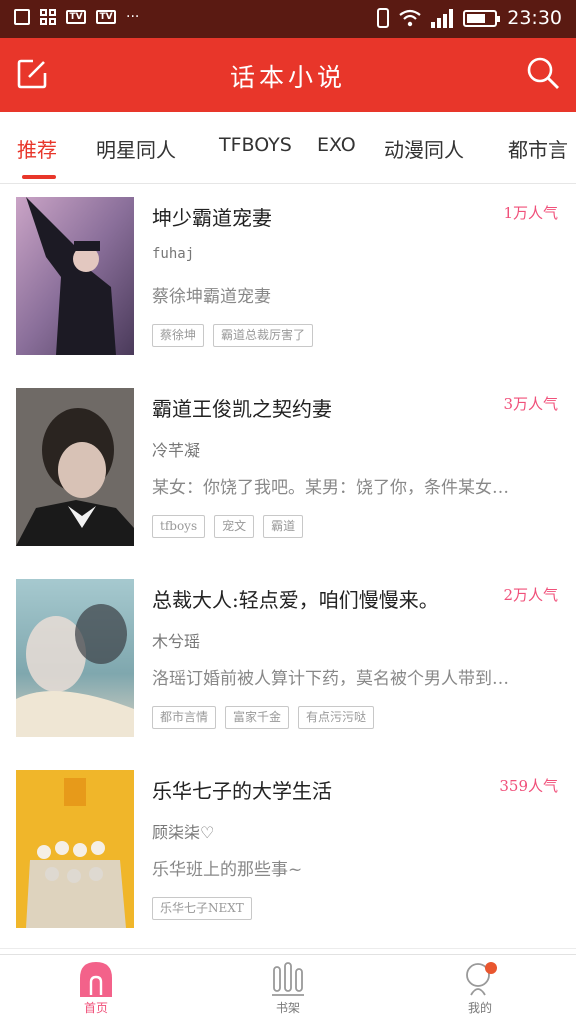 The width and height of the screenshot is (576, 1025). What do you see at coordinates (96, 979) in the screenshot?
I see `home-icon` at bounding box center [96, 979].